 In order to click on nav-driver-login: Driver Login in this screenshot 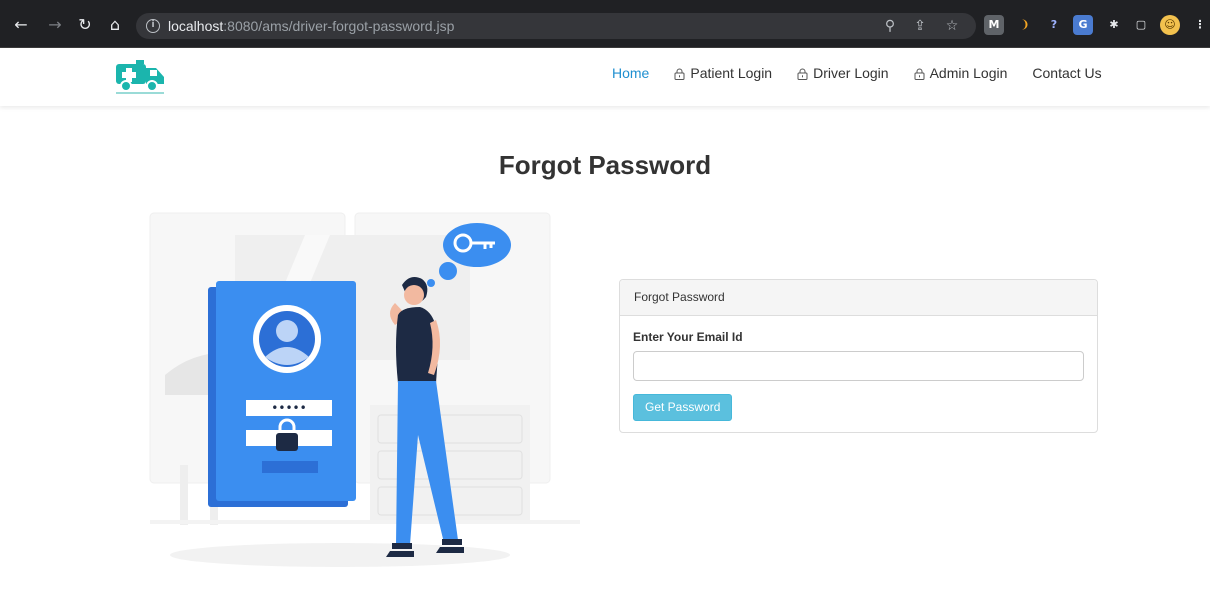, I will do `click(843, 73)`.